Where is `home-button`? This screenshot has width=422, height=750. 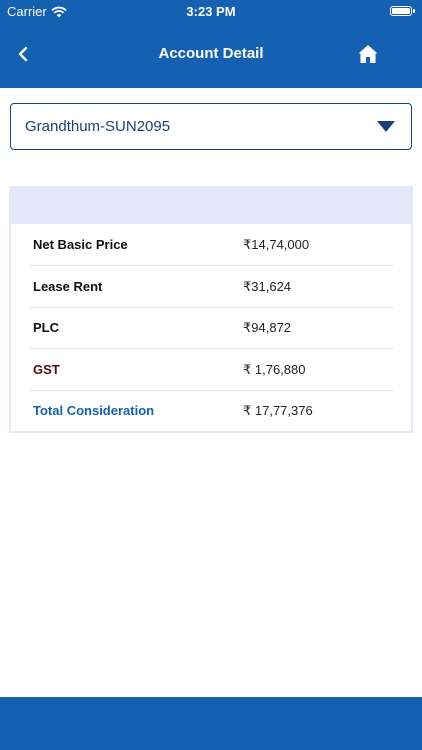
home-button is located at coordinates (368, 54).